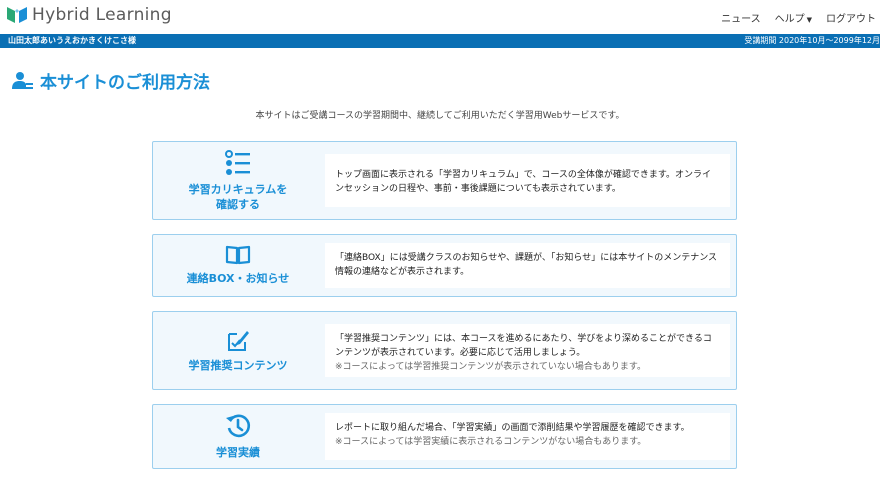 This screenshot has width=880, height=500. What do you see at coordinates (125, 83) in the screenshot?
I see `page-heading: 本サイトのご利用方法` at bounding box center [125, 83].